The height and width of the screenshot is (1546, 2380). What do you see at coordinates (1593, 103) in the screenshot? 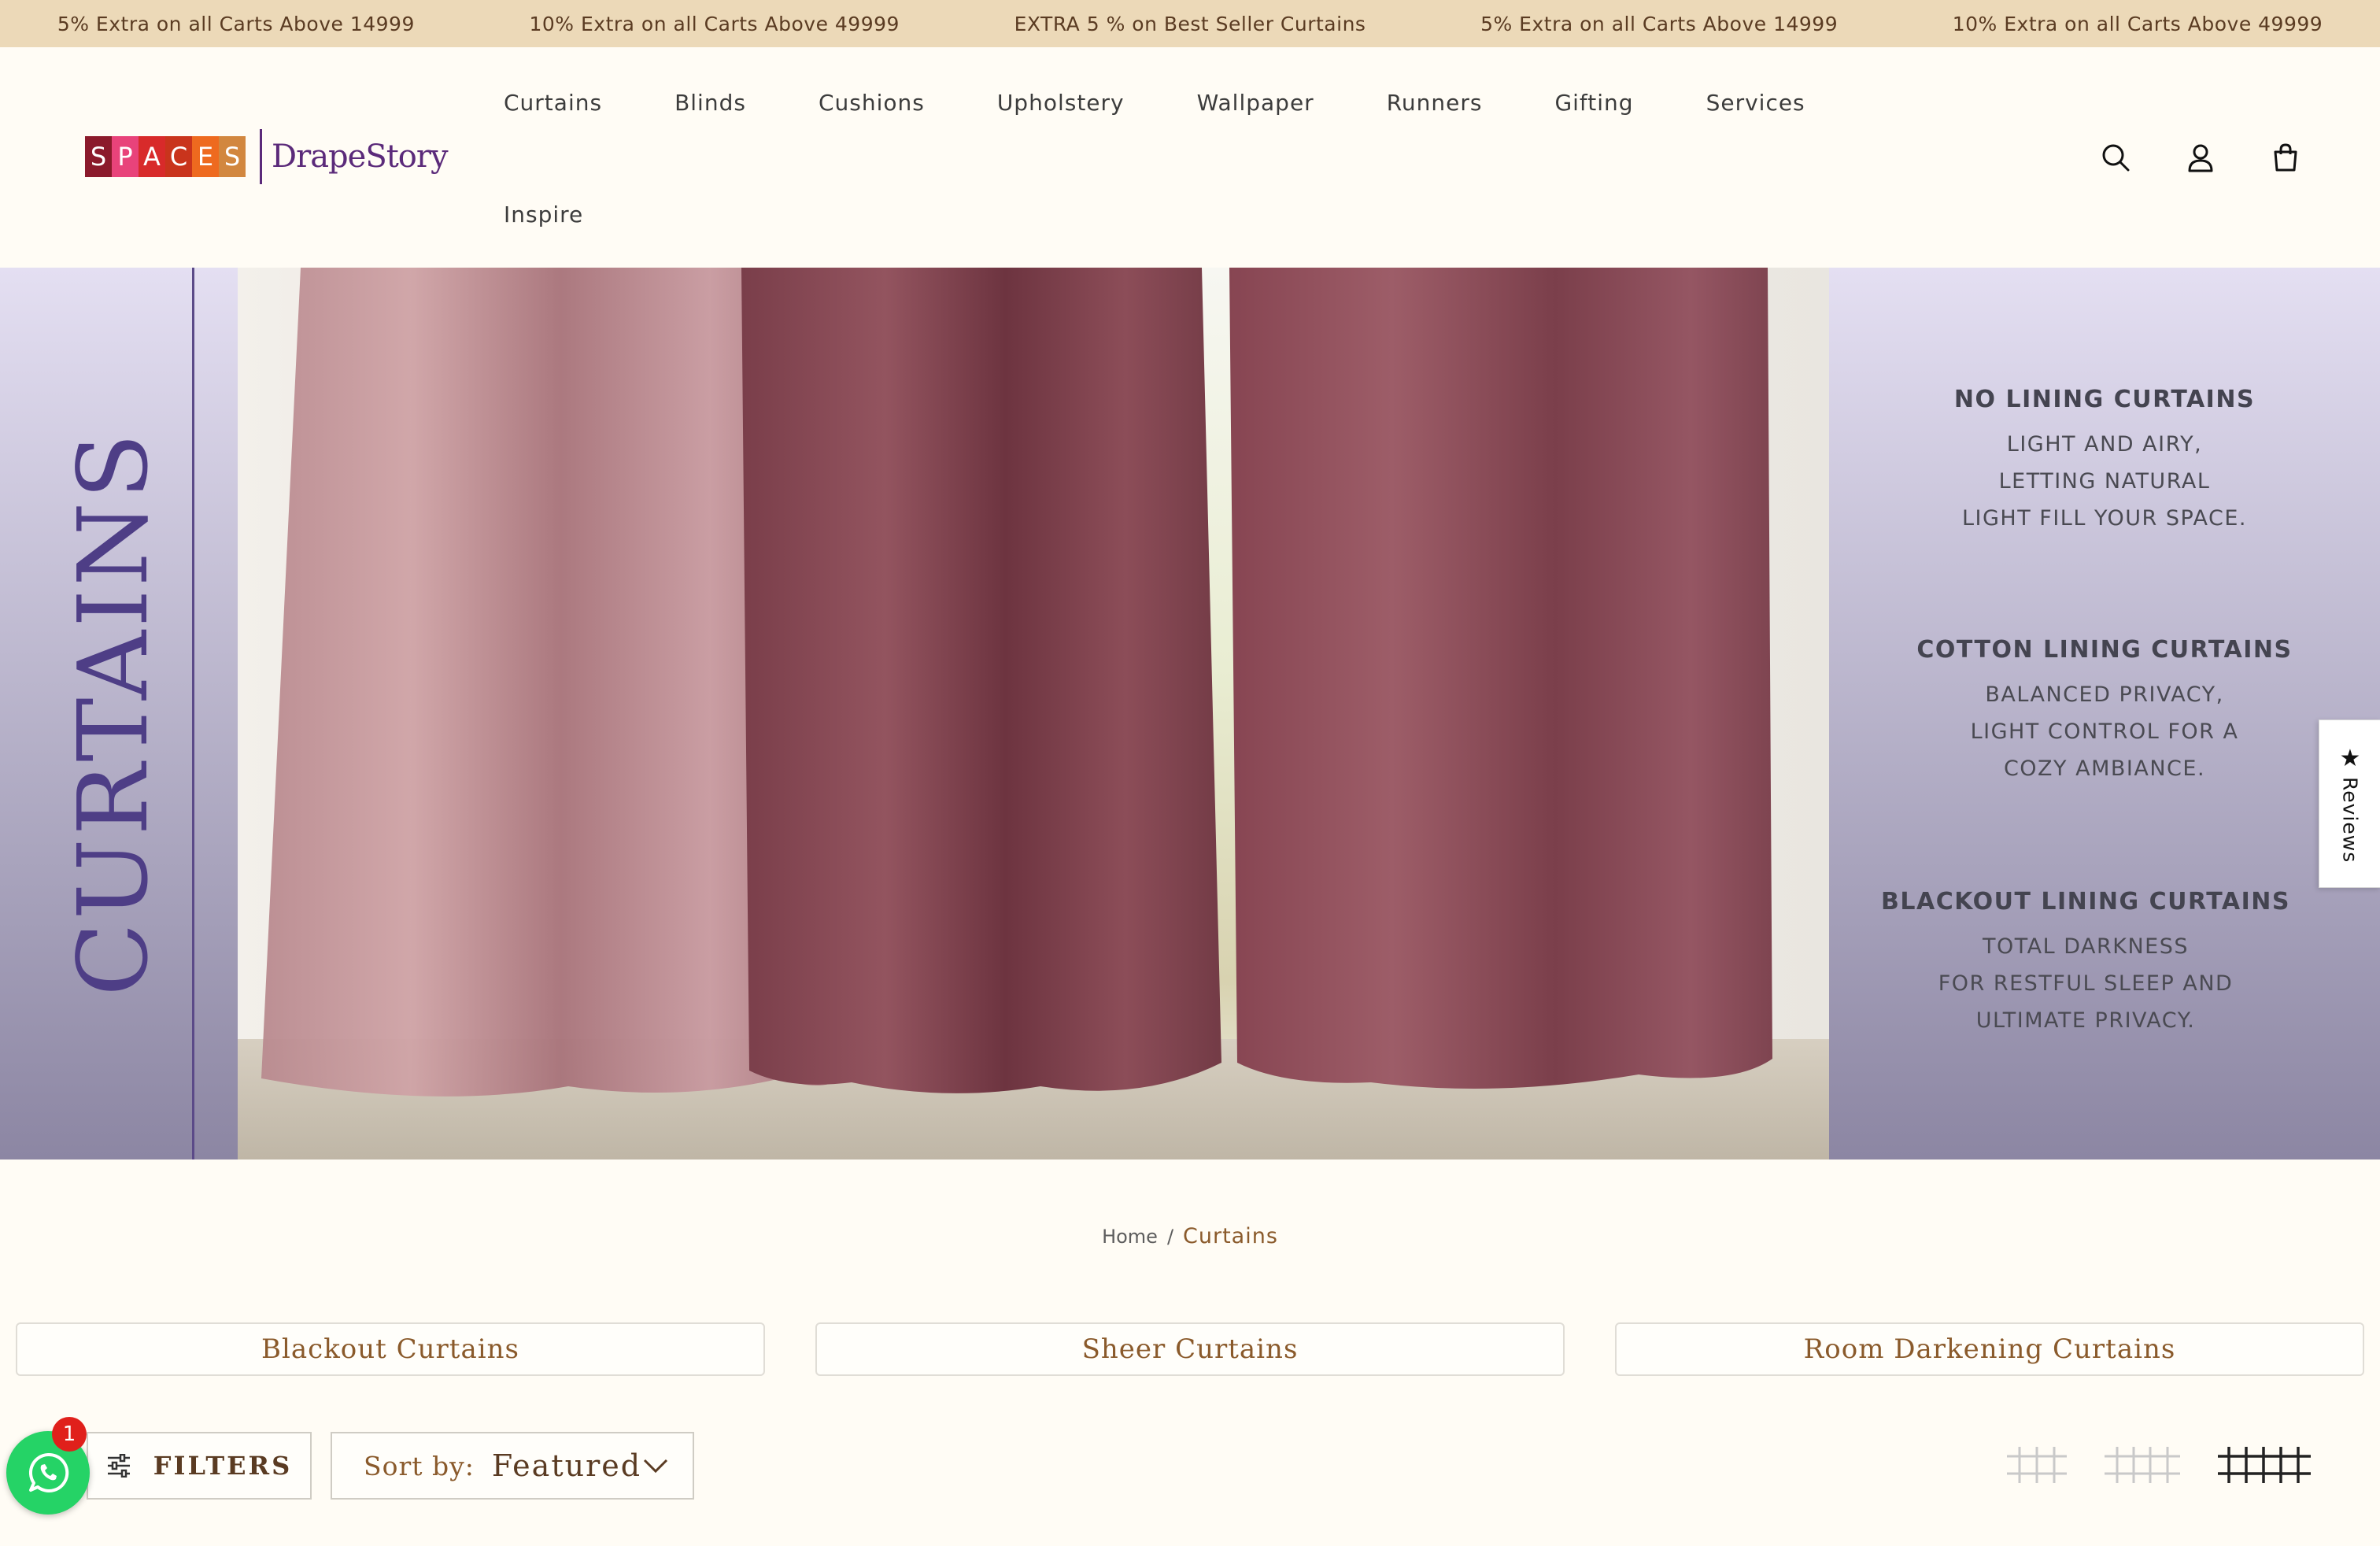
I see `nav-item-gifting: Gifting` at bounding box center [1593, 103].